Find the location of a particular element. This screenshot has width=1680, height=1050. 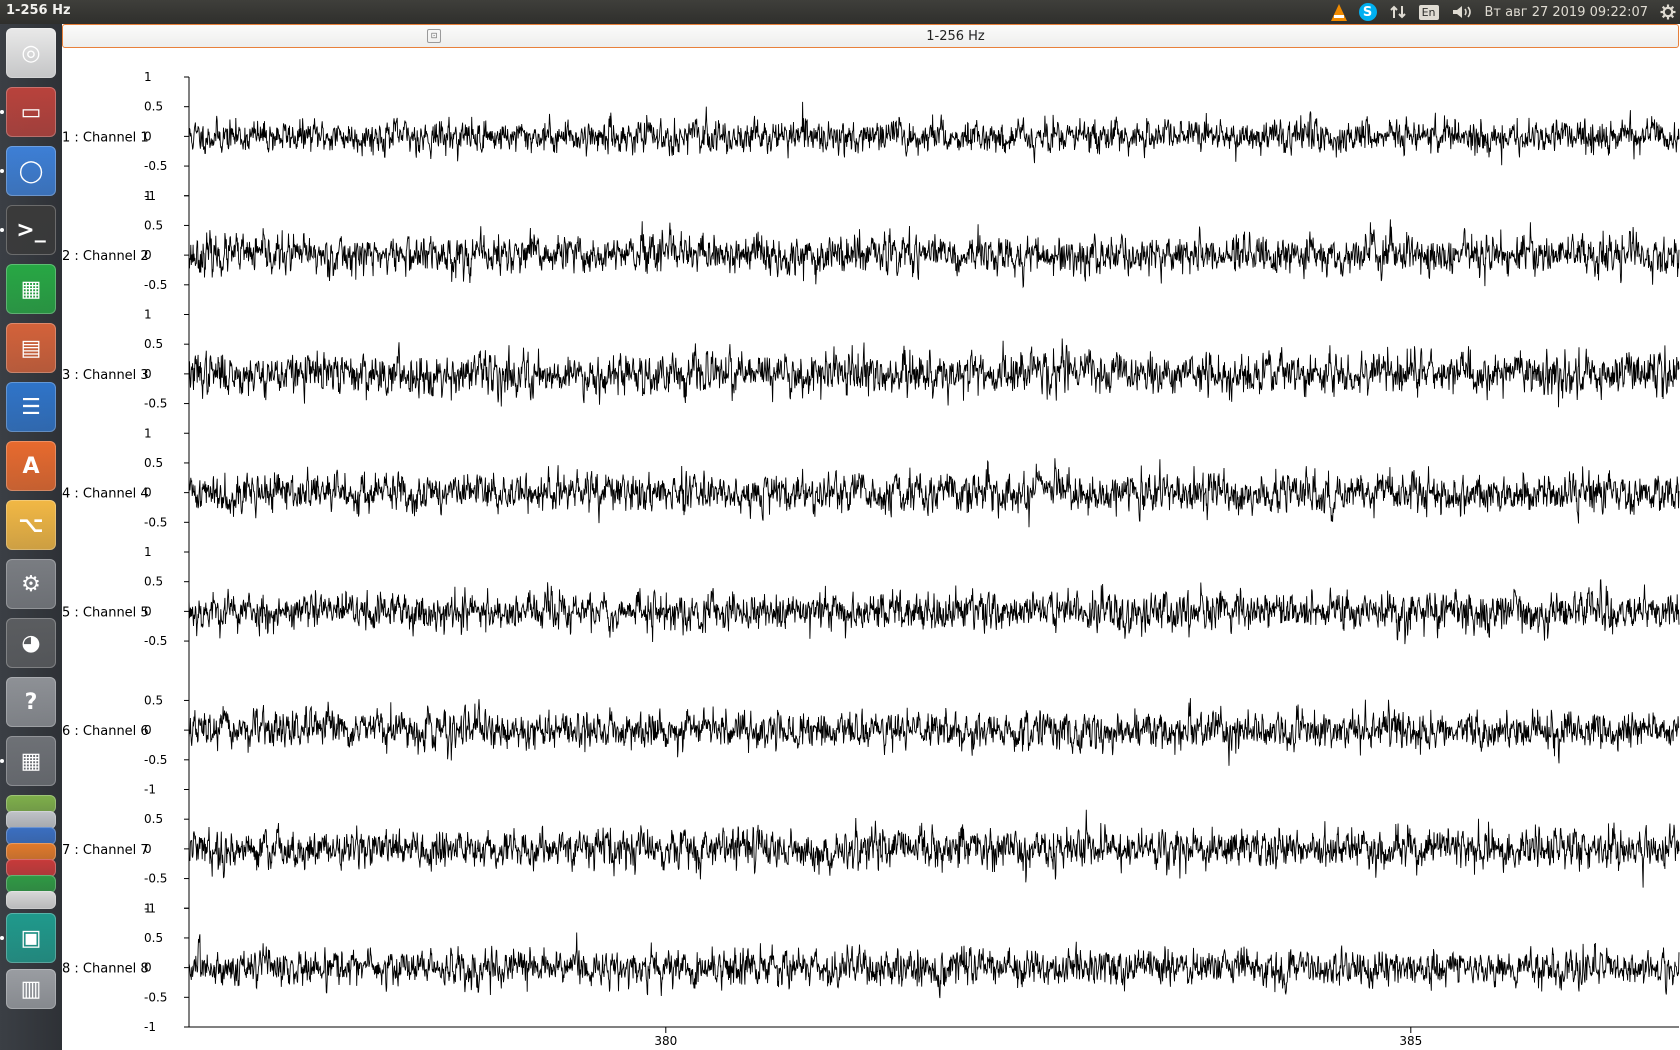

skype-icon: S is located at coordinates (1367, 12).